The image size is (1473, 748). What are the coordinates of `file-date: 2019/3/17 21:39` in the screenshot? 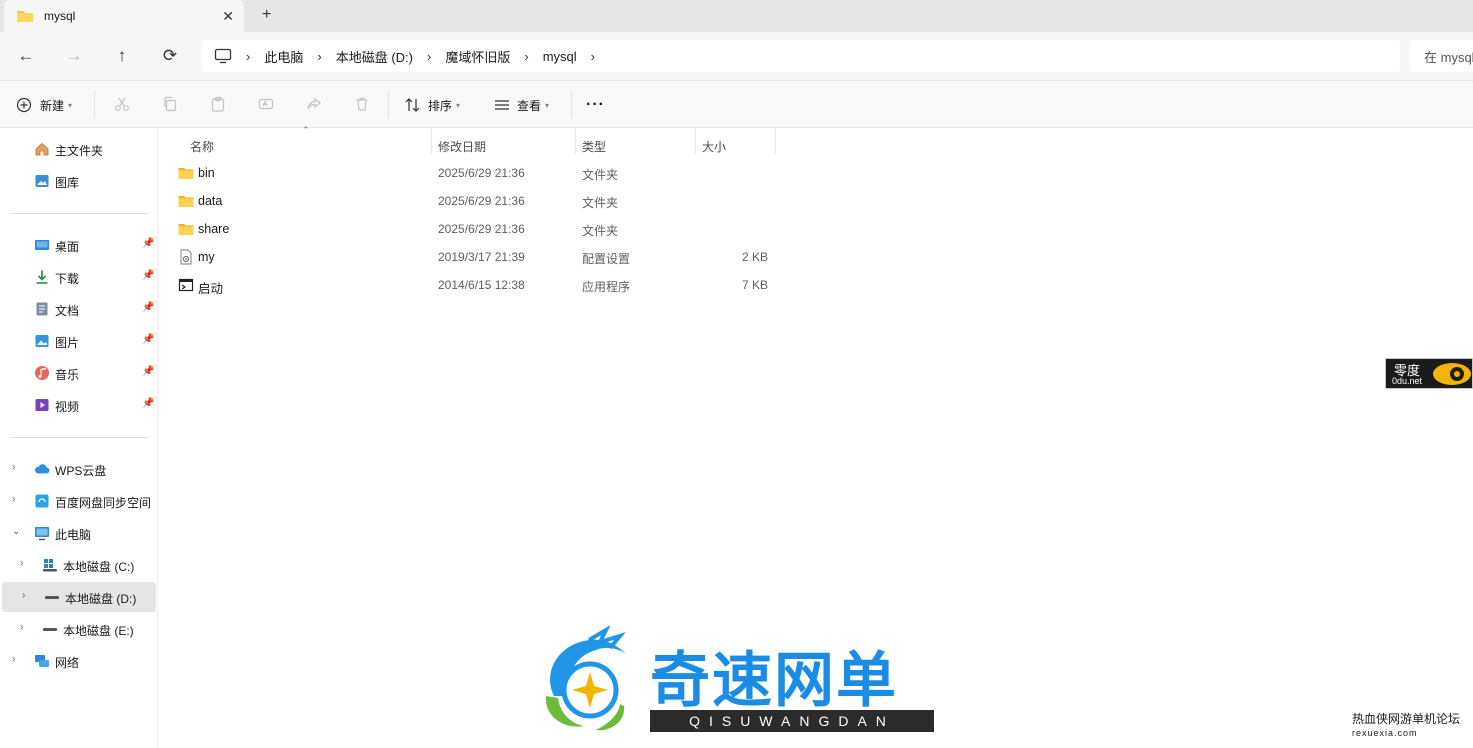 It's located at (481, 257).